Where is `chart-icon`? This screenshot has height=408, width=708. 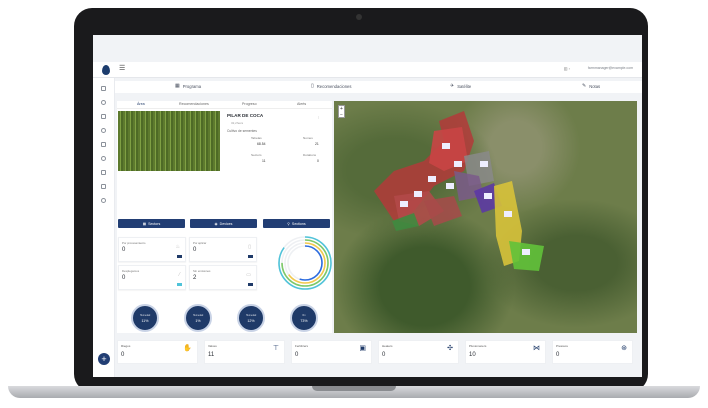
chart-icon is located at coordinates (103, 144).